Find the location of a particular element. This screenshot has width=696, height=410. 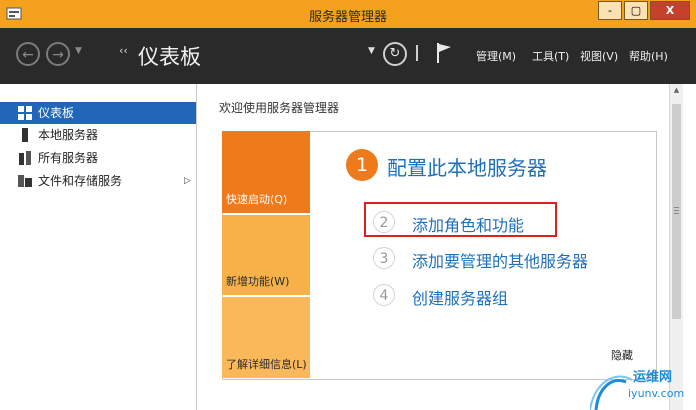

servers-icon is located at coordinates (25, 158).